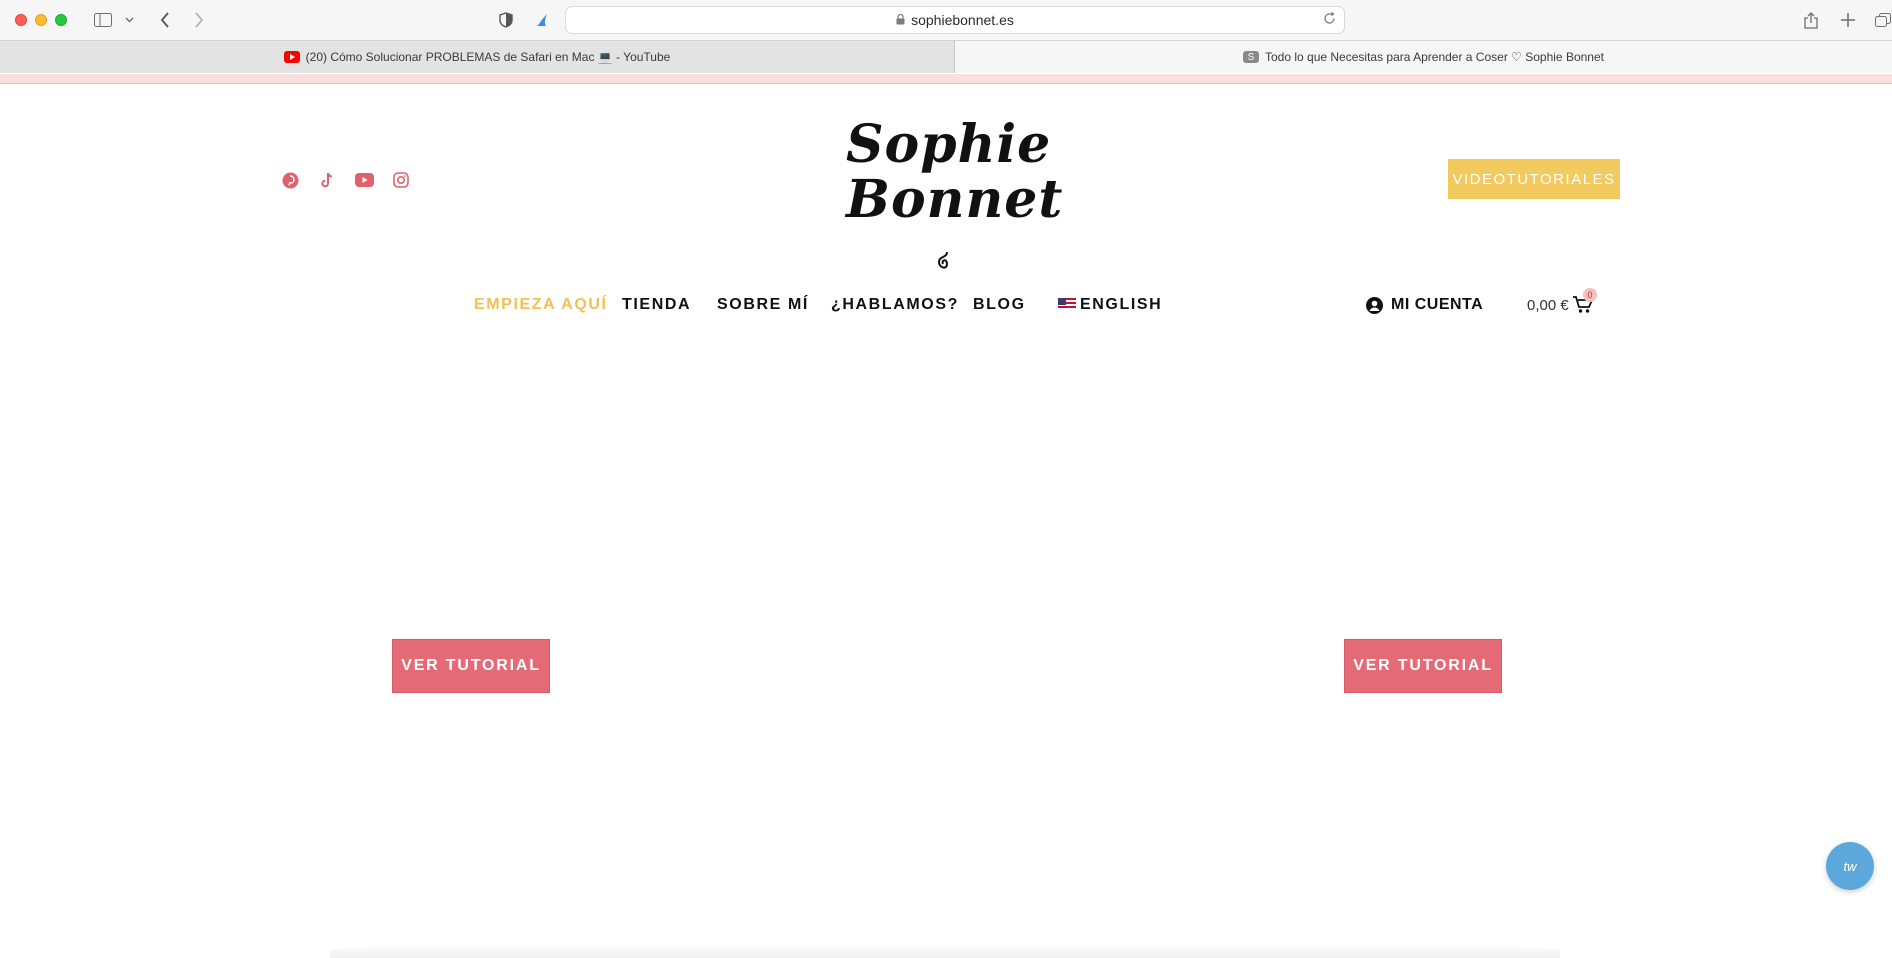 This screenshot has height=958, width=1892. Describe the element at coordinates (327, 180) in the screenshot. I see `tiktok-icon` at that location.